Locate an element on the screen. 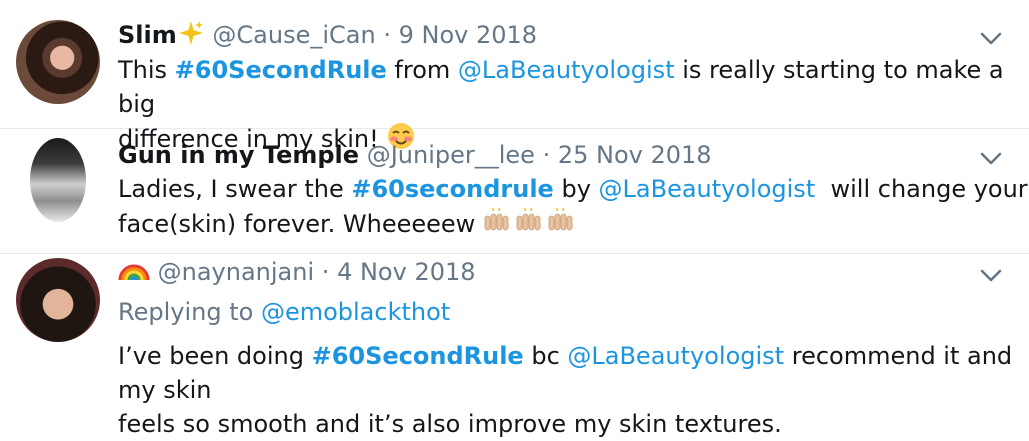  hashtag-link: #60secondrule is located at coordinates (452, 189).